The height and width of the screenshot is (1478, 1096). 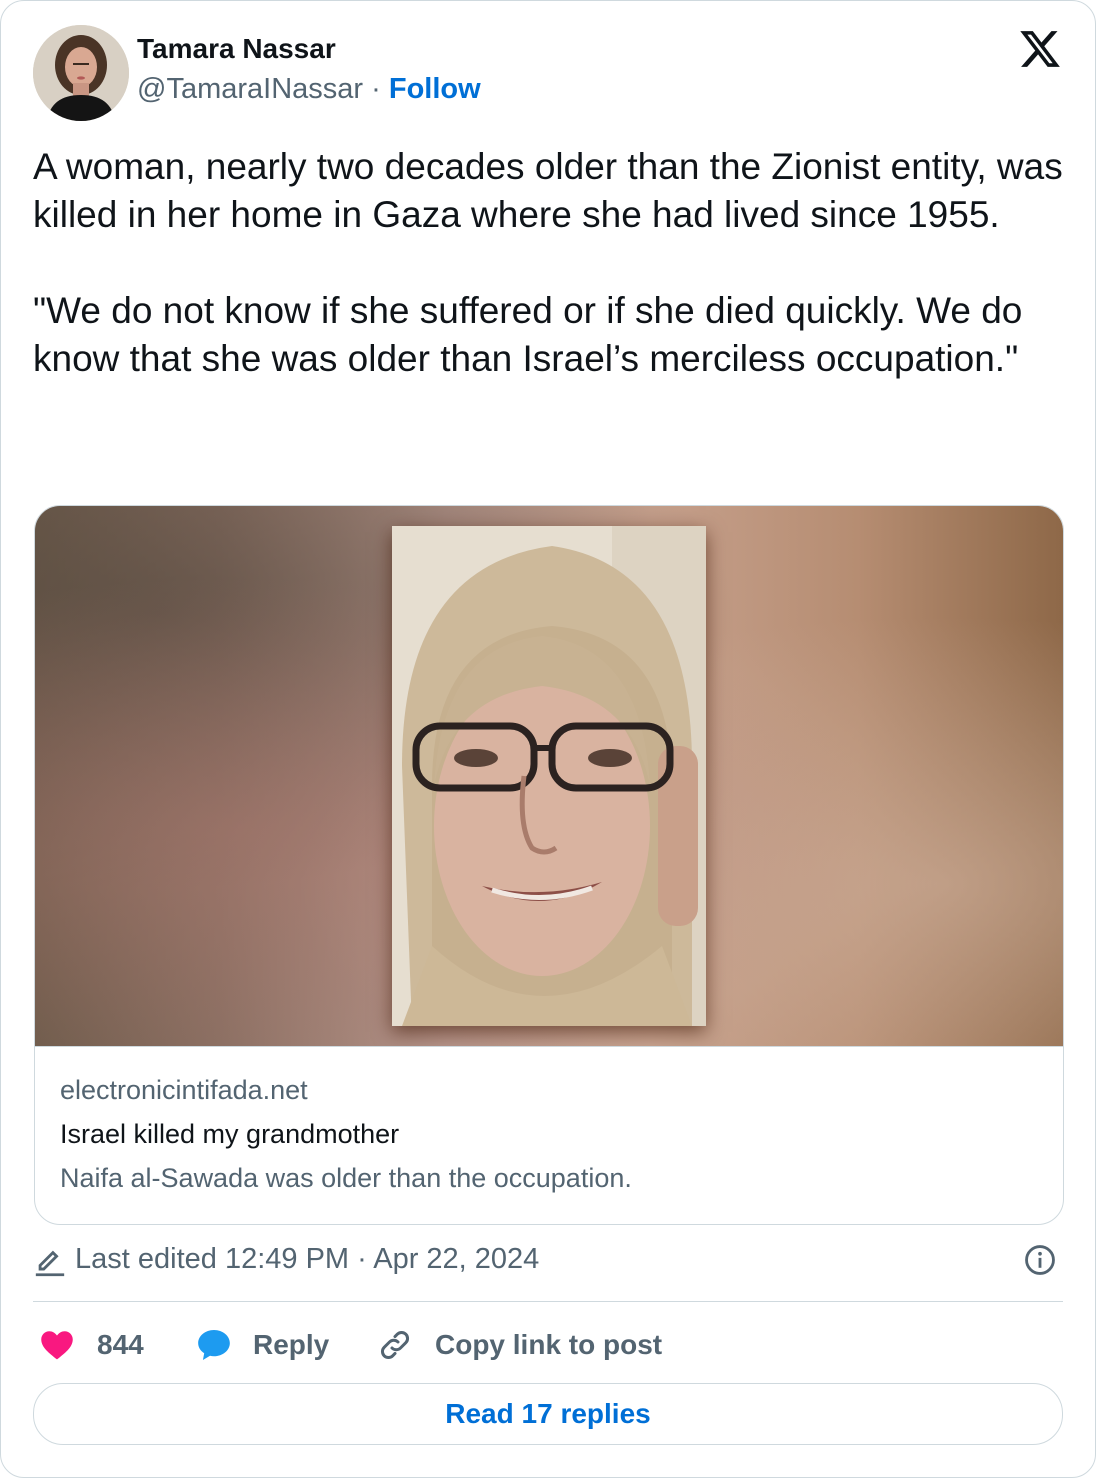 I want to click on divider, so click(x=548, y=1301).